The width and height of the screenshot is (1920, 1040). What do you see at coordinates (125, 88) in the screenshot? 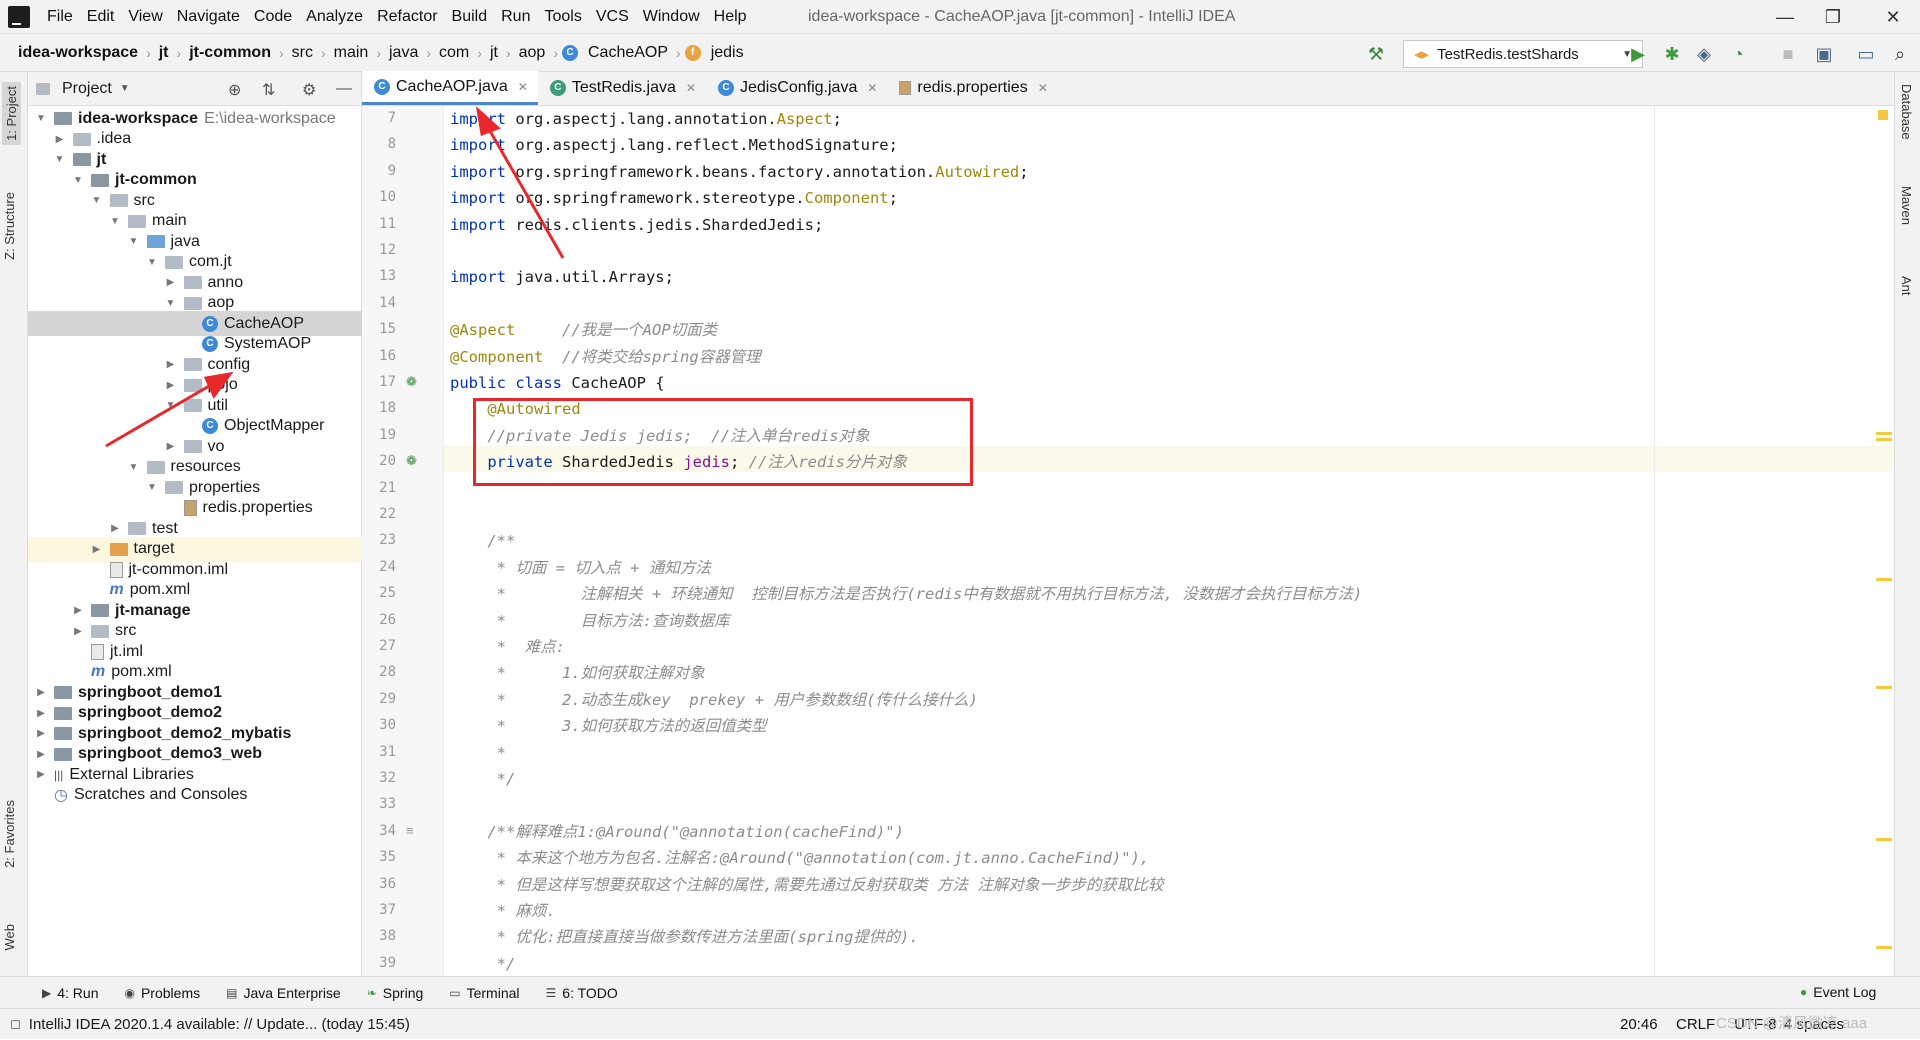
I see `chevron-down-icon: ▼` at bounding box center [125, 88].